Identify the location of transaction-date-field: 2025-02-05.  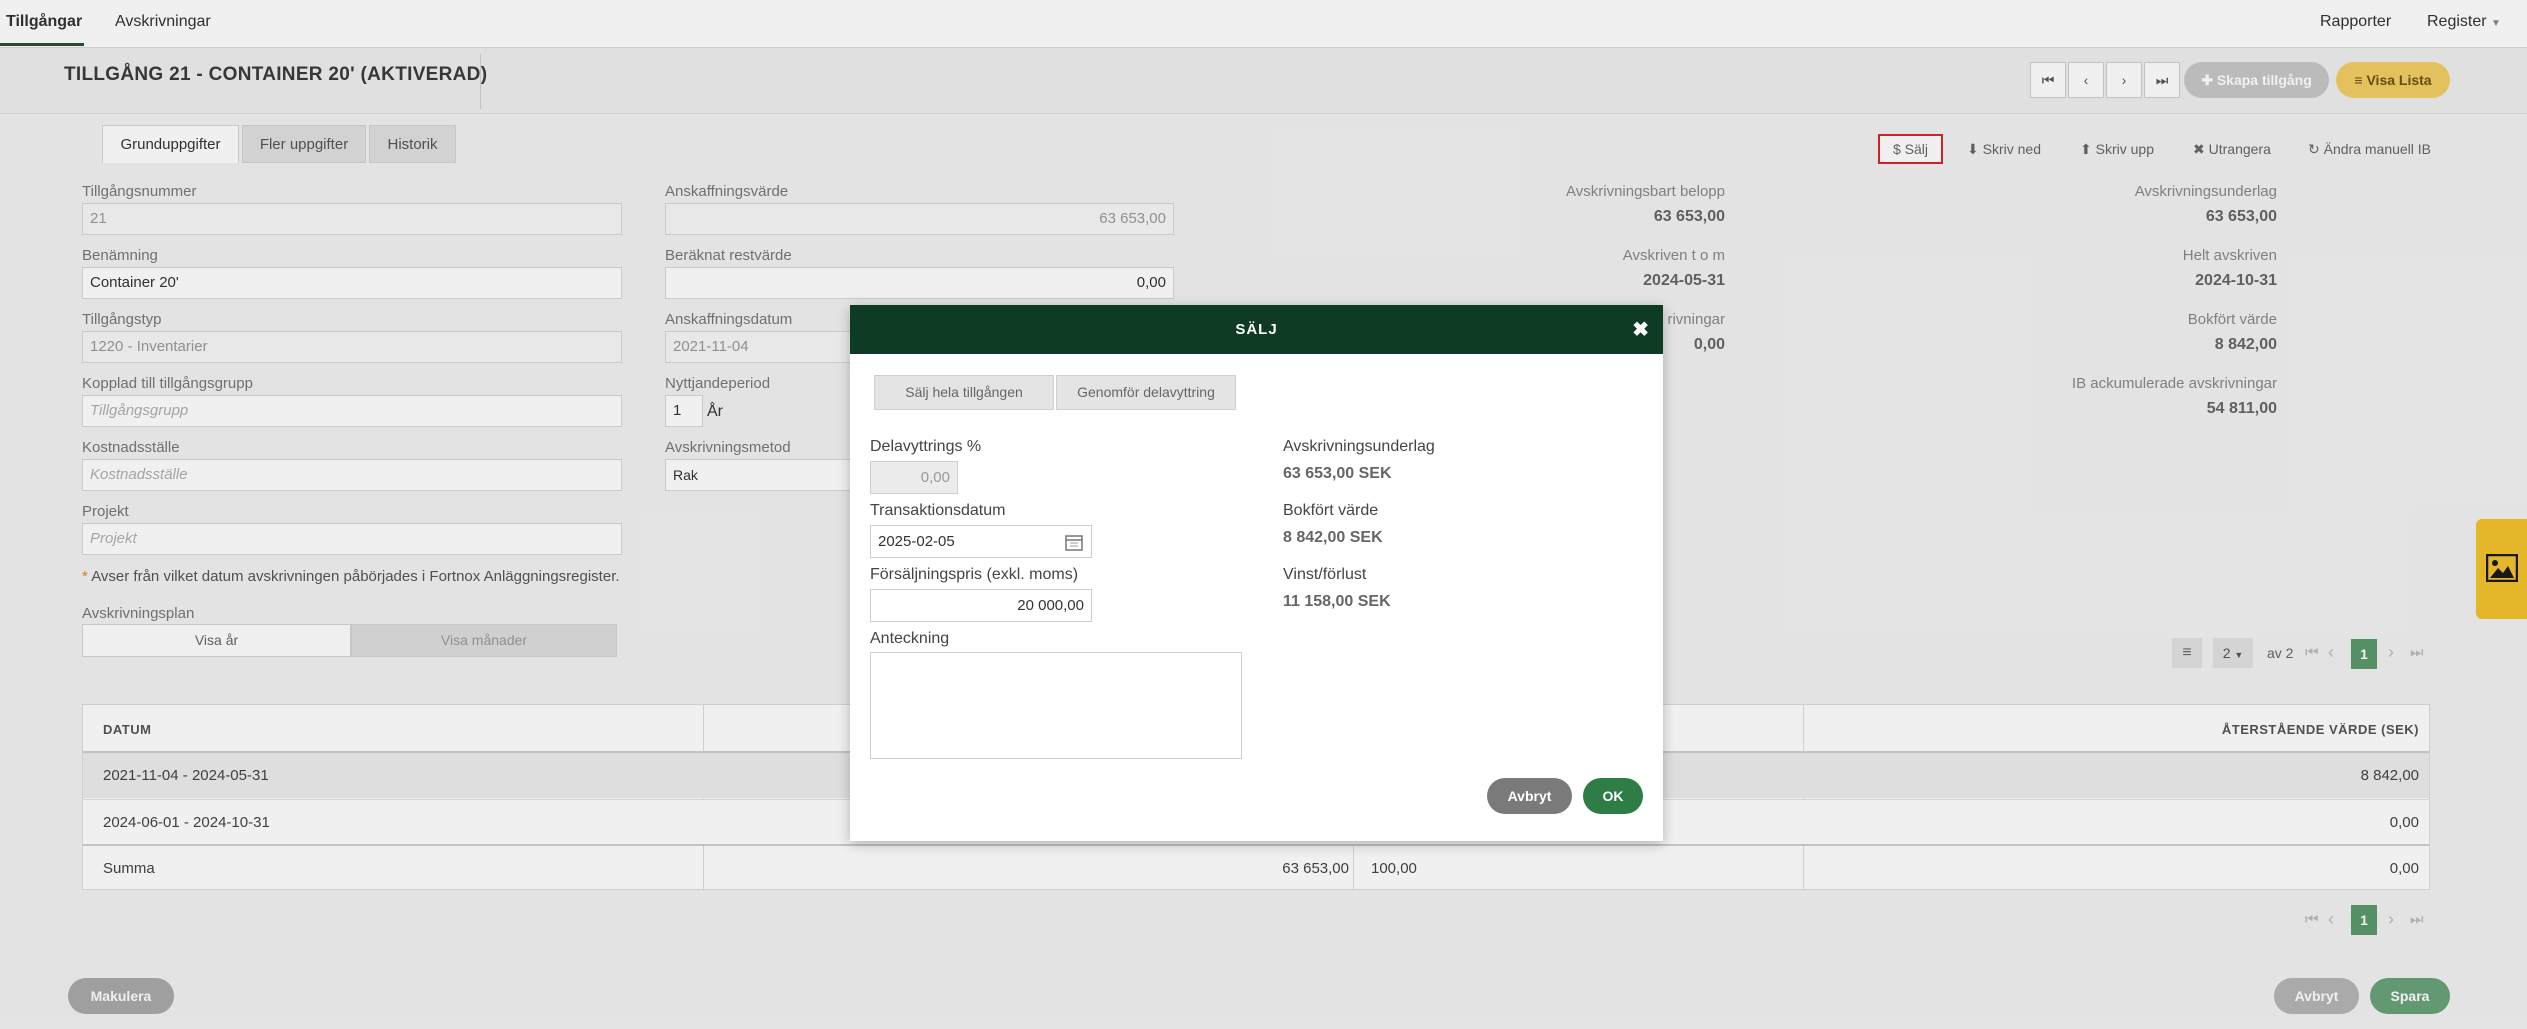
(981, 541).